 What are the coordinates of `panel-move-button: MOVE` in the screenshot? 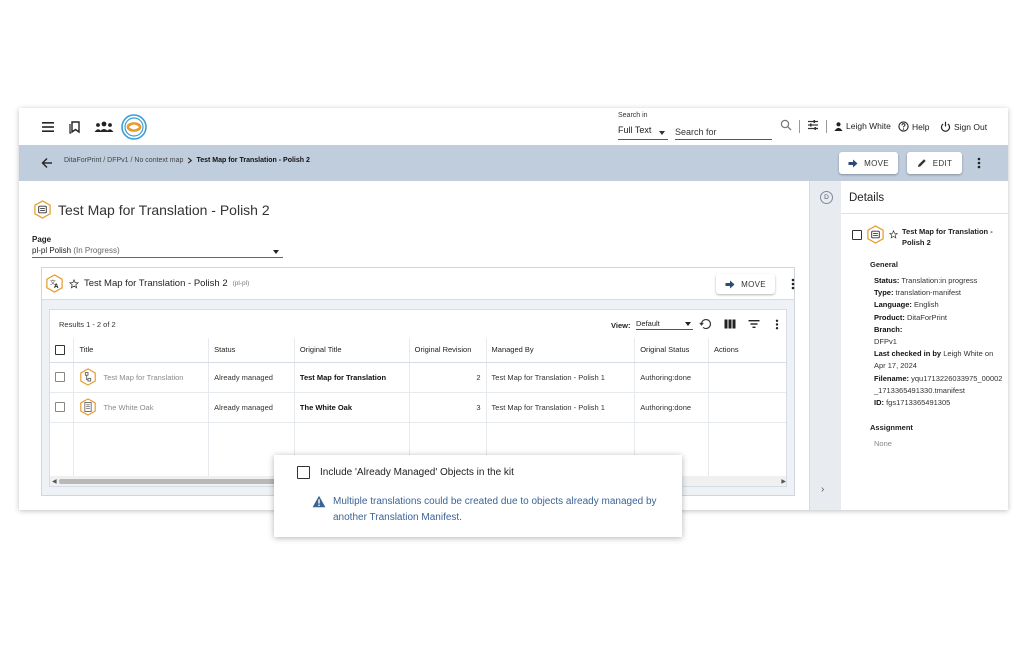 It's located at (745, 284).